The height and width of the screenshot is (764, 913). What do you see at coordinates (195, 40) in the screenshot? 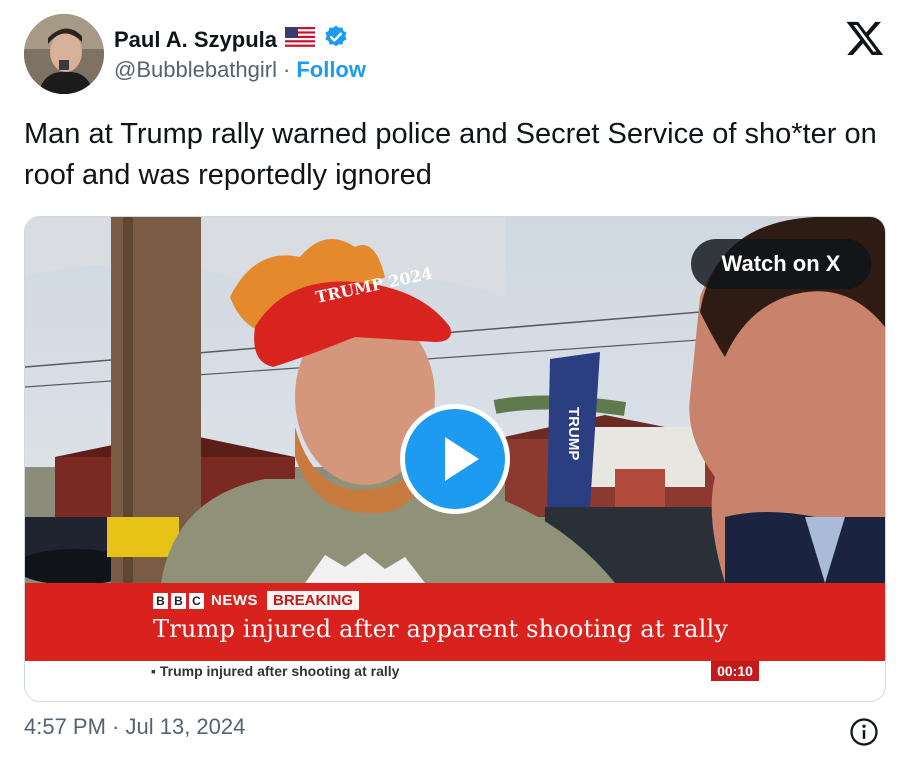
I see `author-name: Paul A. Szypula` at bounding box center [195, 40].